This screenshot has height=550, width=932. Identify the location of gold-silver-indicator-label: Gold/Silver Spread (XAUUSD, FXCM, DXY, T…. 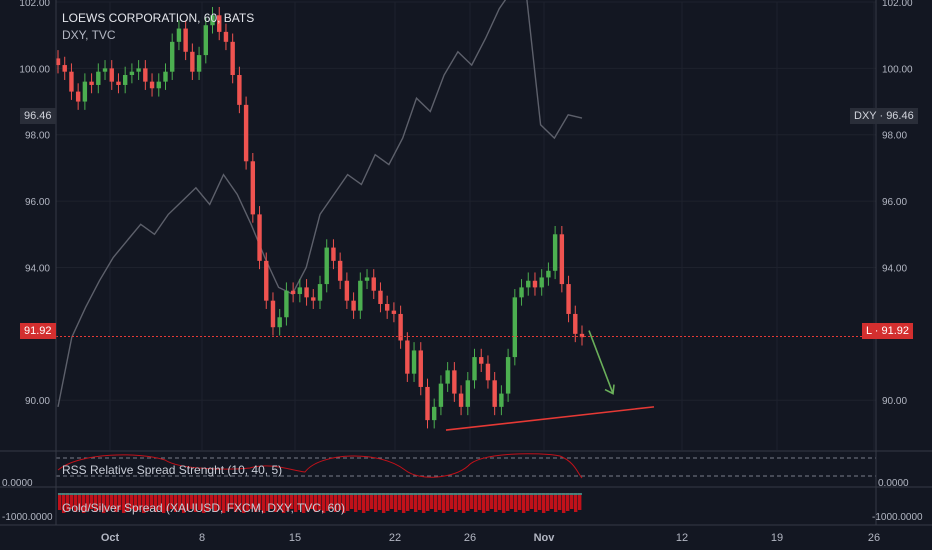
(203, 508).